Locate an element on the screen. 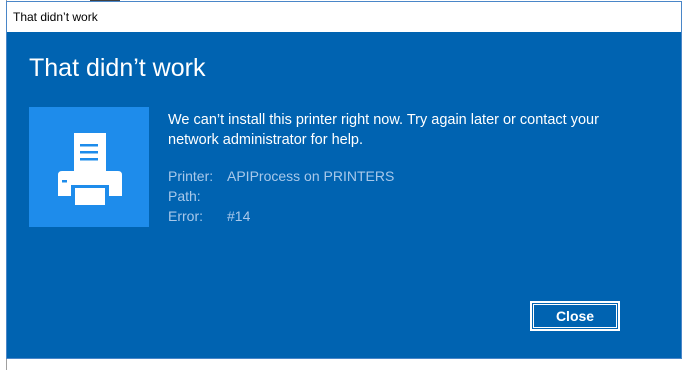 The image size is (686, 370). detail-row-path: Path: is located at coordinates (281, 196).